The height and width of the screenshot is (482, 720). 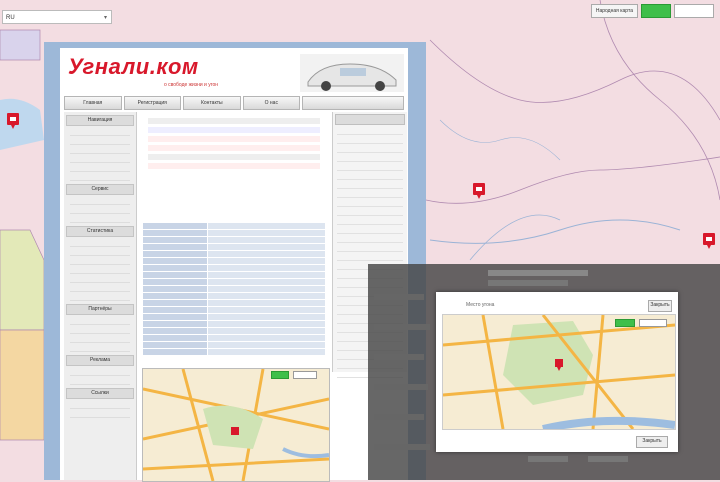 What do you see at coordinates (191, 85) in the screenshot?
I see `site-tagline: о свободе жизни и угон` at bounding box center [191, 85].